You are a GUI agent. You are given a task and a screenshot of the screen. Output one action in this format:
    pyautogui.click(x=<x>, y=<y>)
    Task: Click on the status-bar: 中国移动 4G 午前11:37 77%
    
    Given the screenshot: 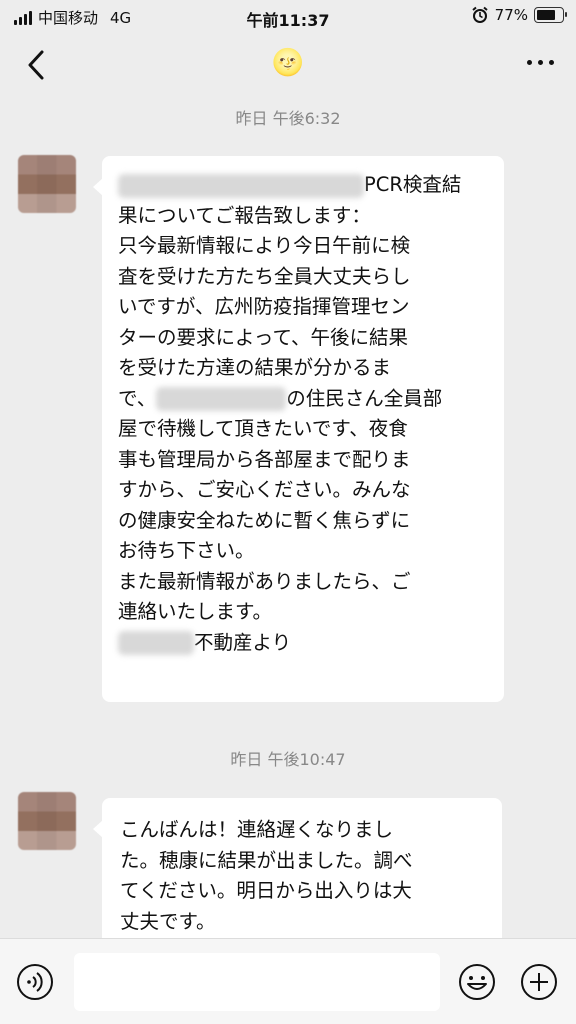 What is the action you would take?
    pyautogui.click(x=288, y=17)
    